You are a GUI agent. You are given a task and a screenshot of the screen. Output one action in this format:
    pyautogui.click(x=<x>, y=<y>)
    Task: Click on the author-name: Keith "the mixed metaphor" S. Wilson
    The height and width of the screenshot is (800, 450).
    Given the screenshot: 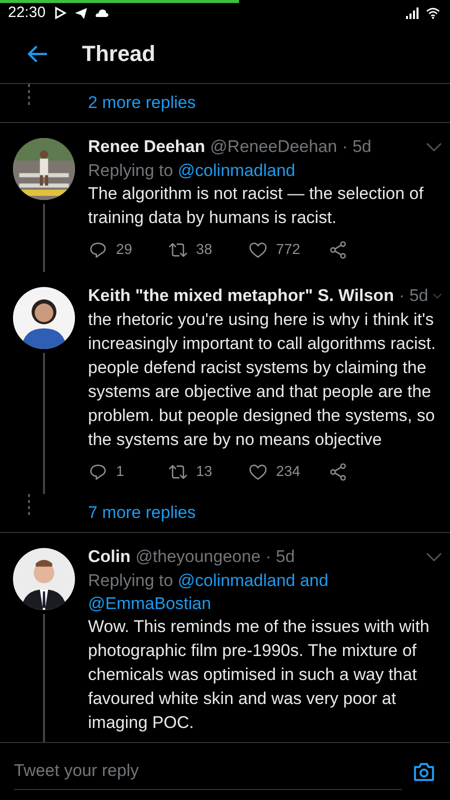 What is the action you would take?
    pyautogui.click(x=241, y=296)
    